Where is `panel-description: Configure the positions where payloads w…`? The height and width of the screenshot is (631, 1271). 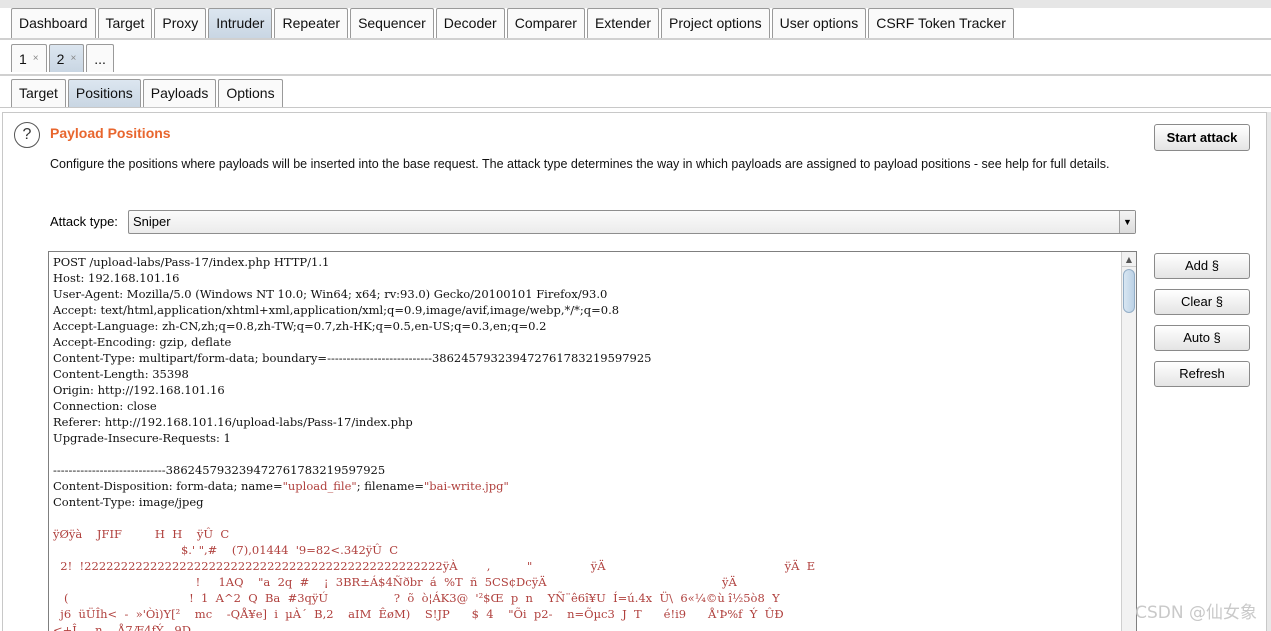
panel-description: Configure the positions where payloads w… is located at coordinates (580, 164).